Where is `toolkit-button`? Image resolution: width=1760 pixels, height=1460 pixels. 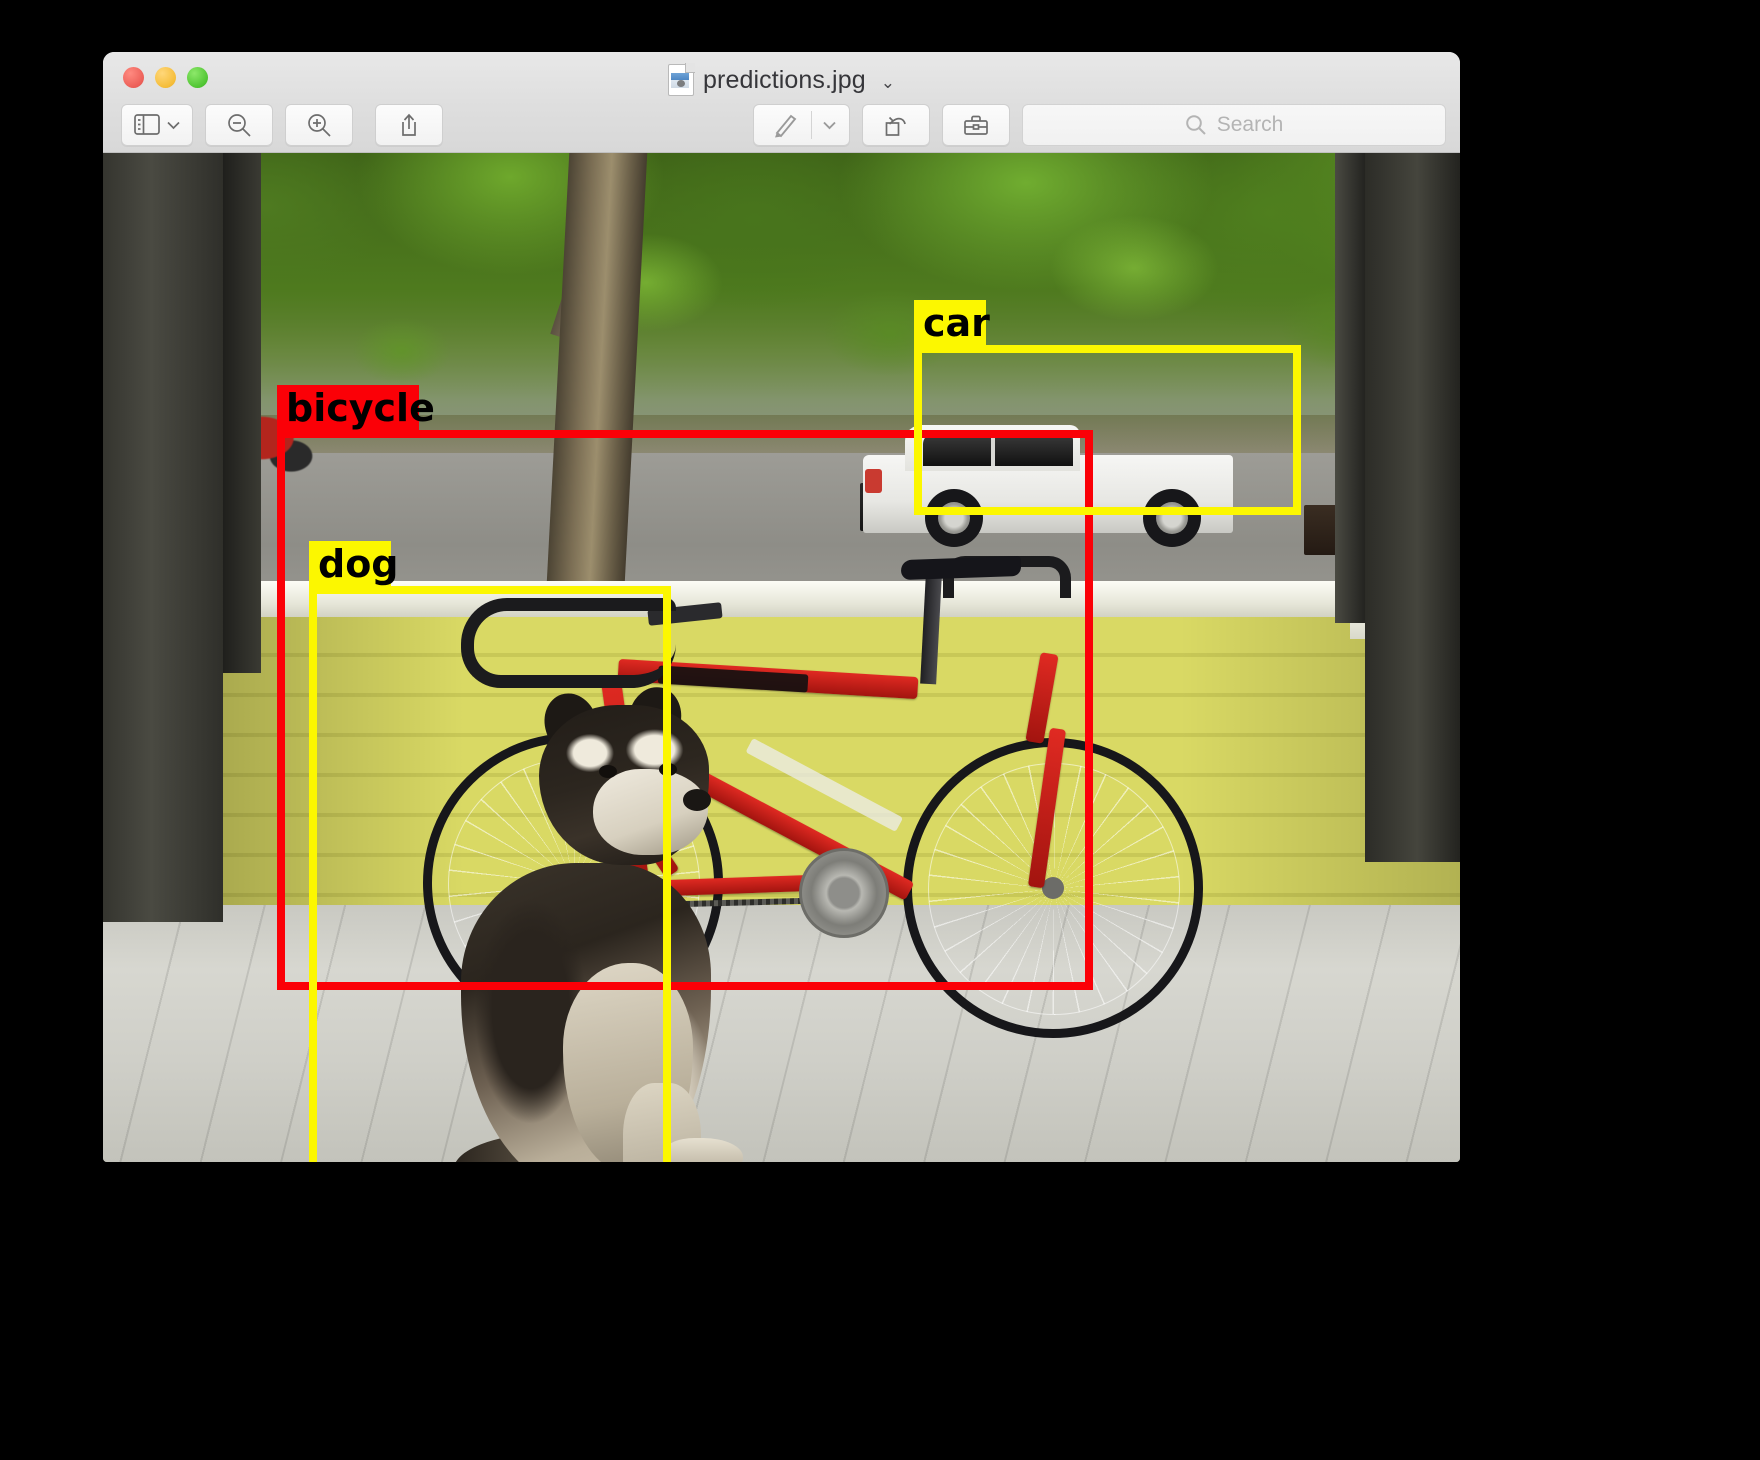 toolkit-button is located at coordinates (976, 124).